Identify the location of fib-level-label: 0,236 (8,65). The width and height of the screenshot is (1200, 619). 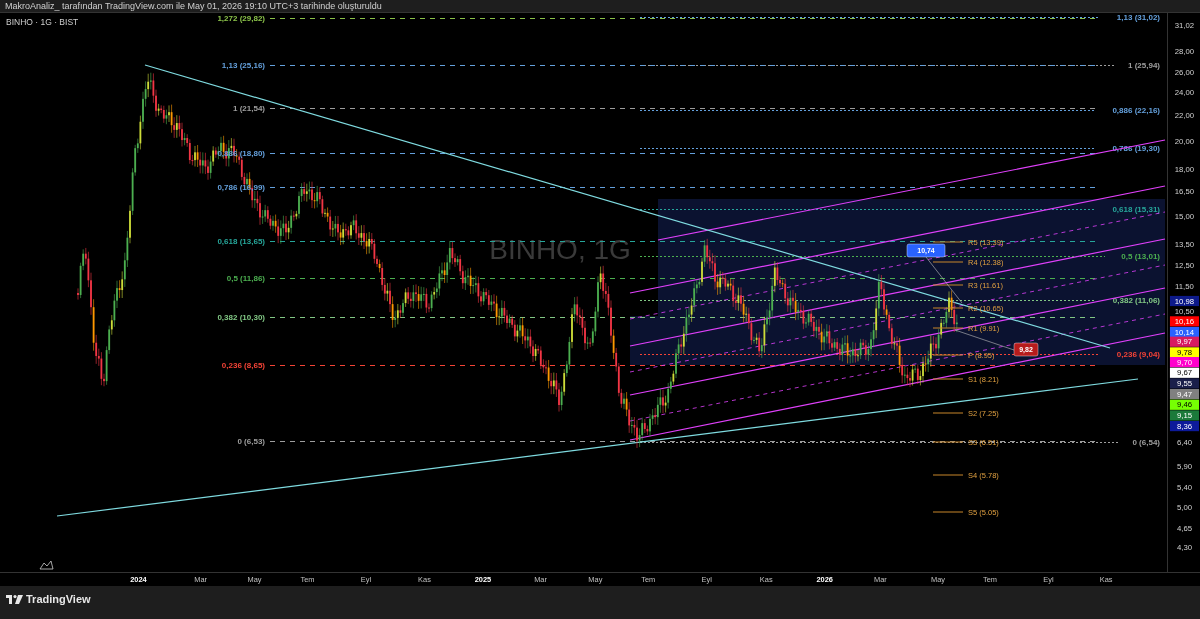
(243, 365).